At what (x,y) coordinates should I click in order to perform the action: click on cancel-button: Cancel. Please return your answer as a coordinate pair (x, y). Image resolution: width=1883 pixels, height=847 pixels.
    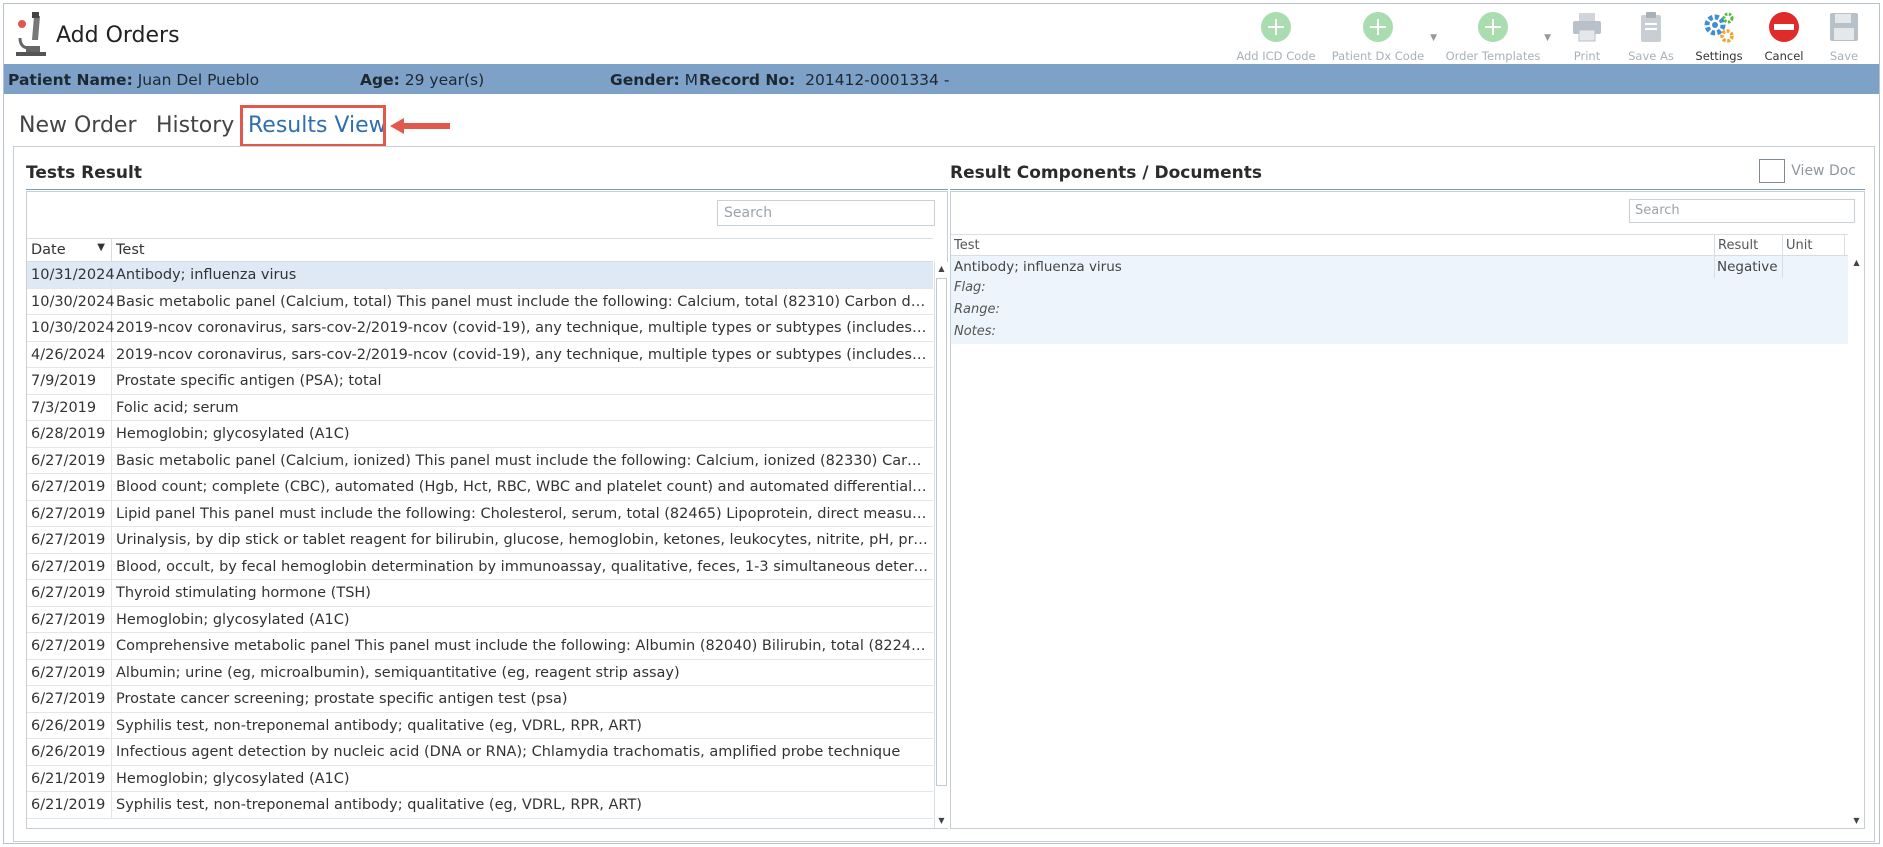
    Looking at the image, I should click on (1784, 35).